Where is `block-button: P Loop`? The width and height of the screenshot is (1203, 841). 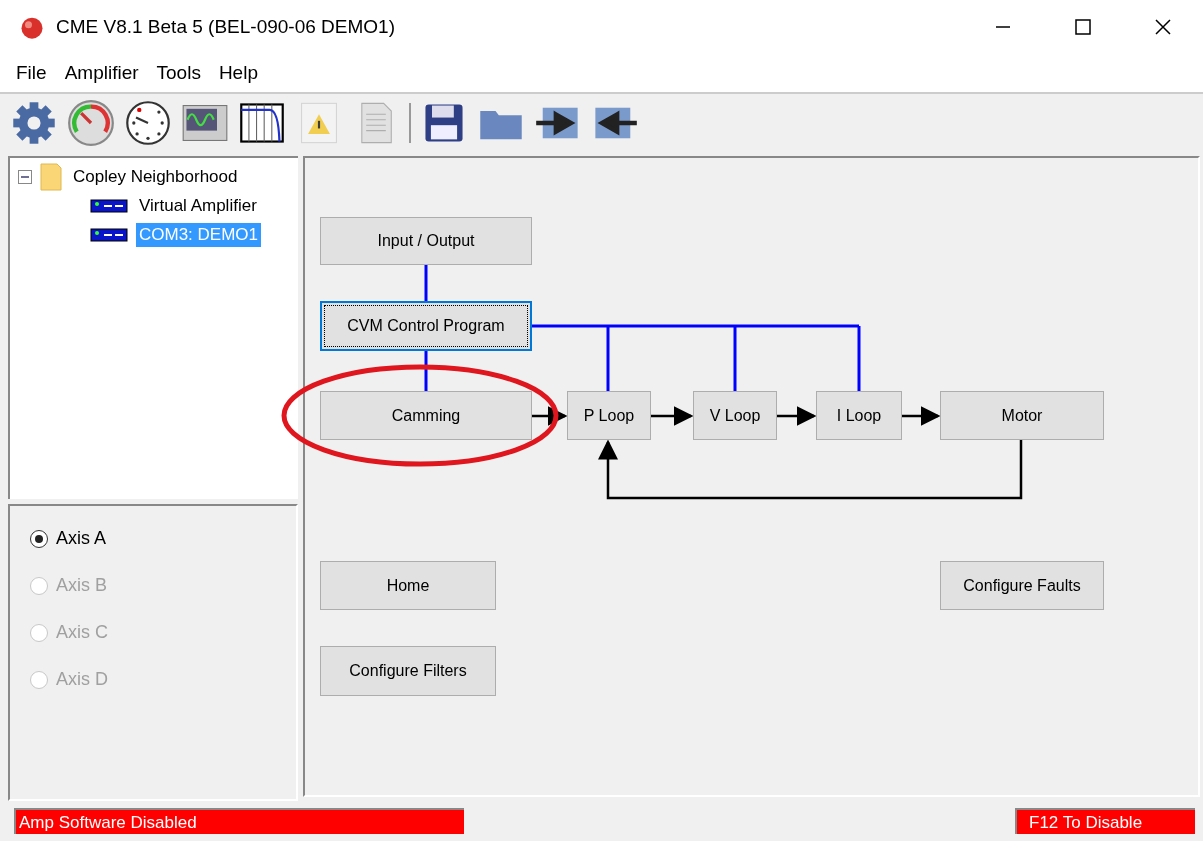 block-button: P Loop is located at coordinates (609, 415).